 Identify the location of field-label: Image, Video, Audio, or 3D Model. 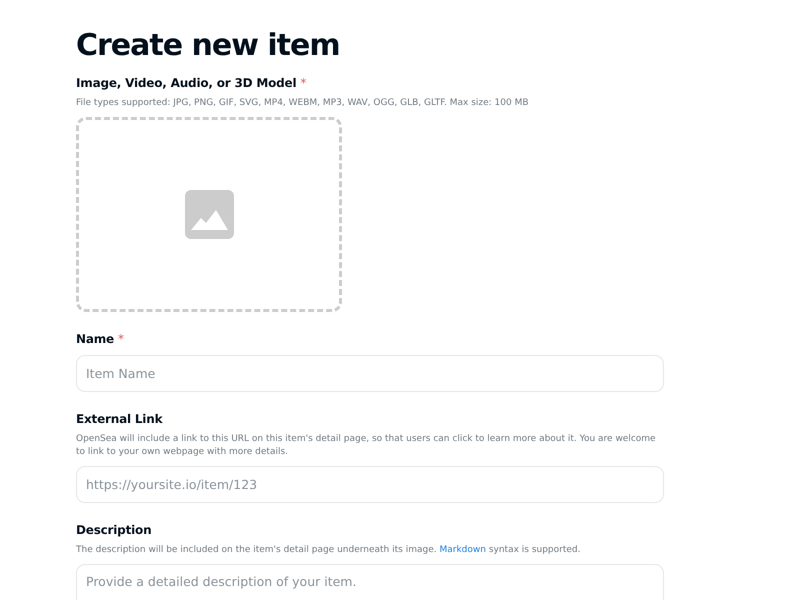
(186, 83).